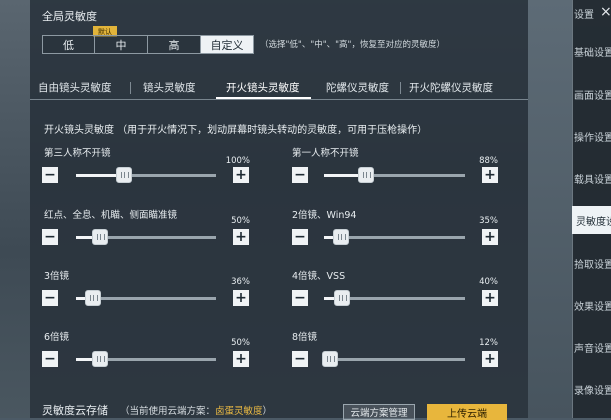 The width and height of the screenshot is (611, 420). Describe the element at coordinates (305, 337) in the screenshot. I see `slider-label-8x-scope: 8倍镜` at that location.